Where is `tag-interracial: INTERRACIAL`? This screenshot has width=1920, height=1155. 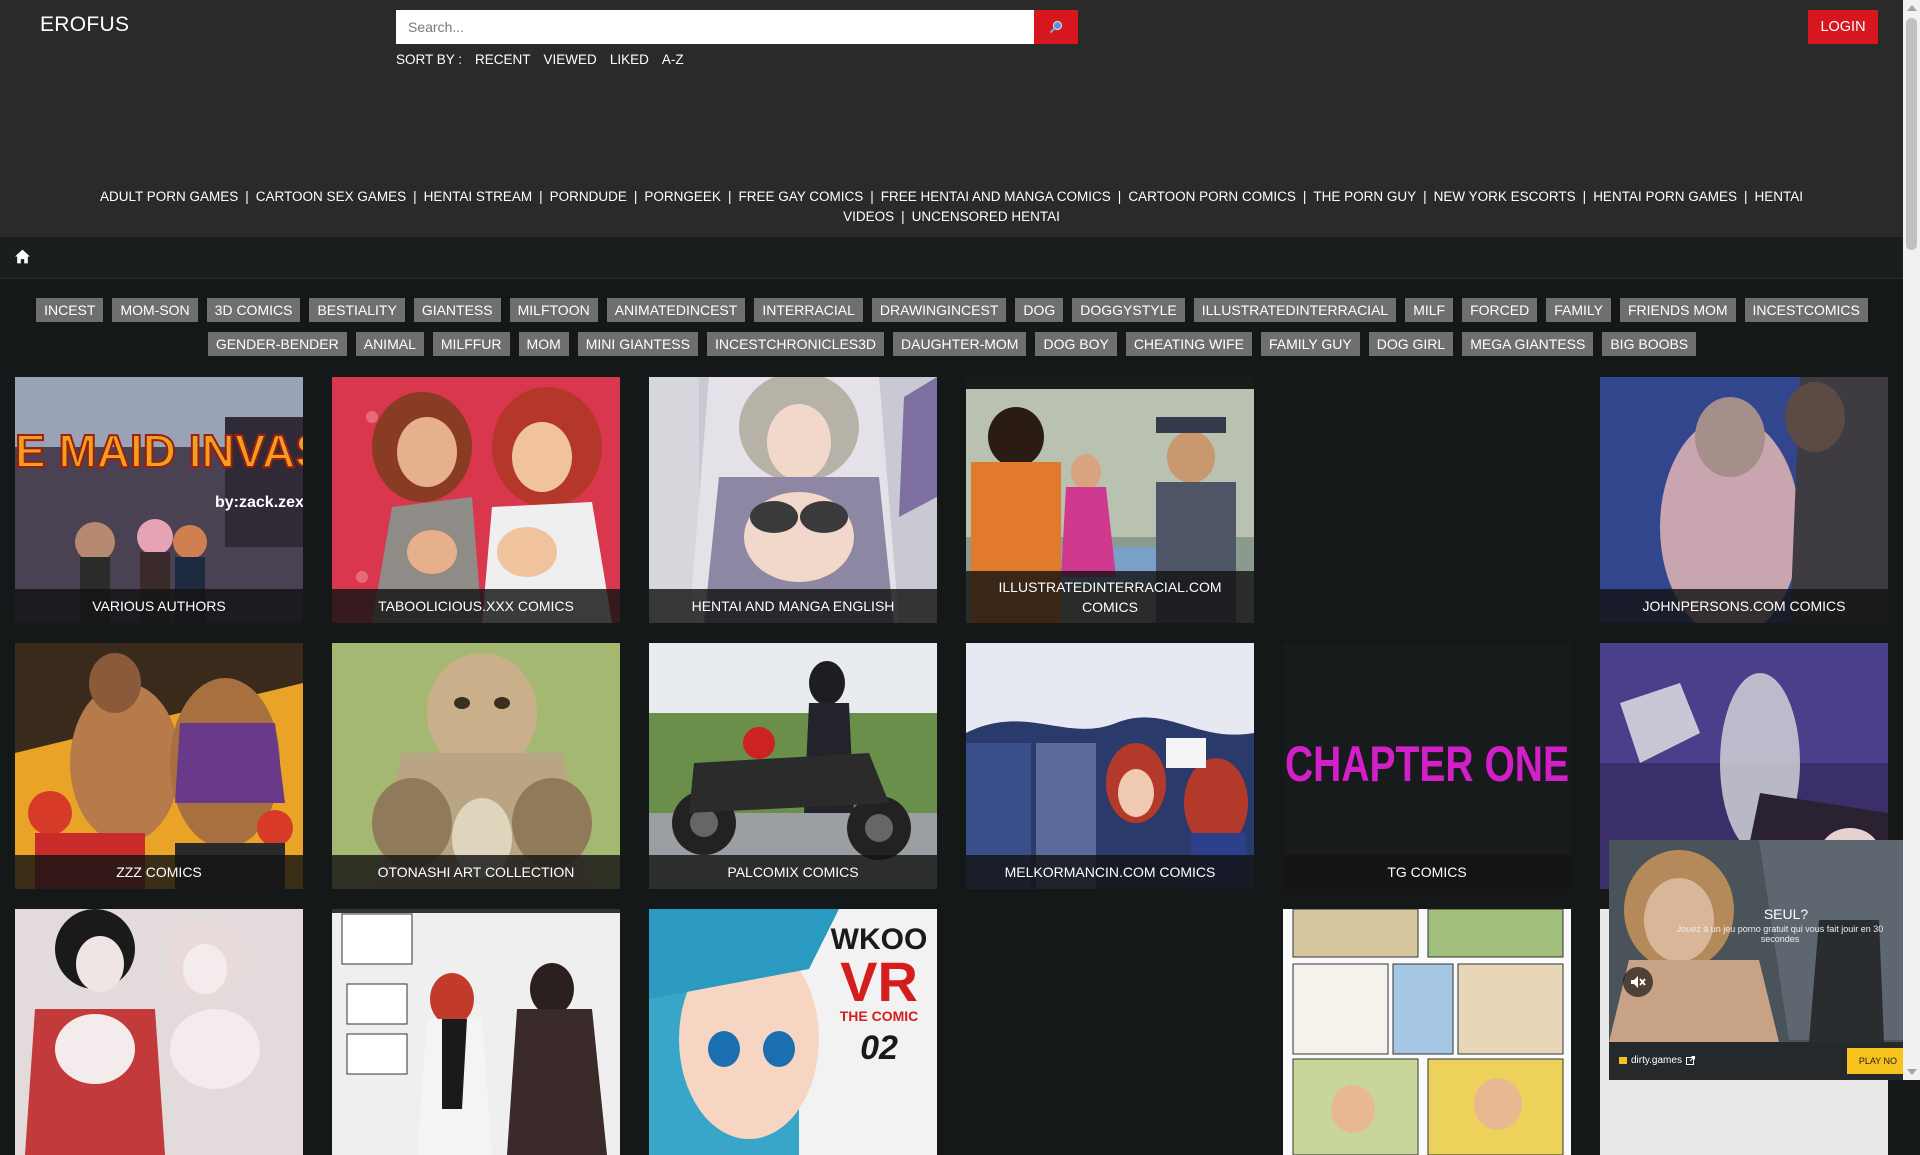
tag-interracial: INTERRACIAL is located at coordinates (808, 310).